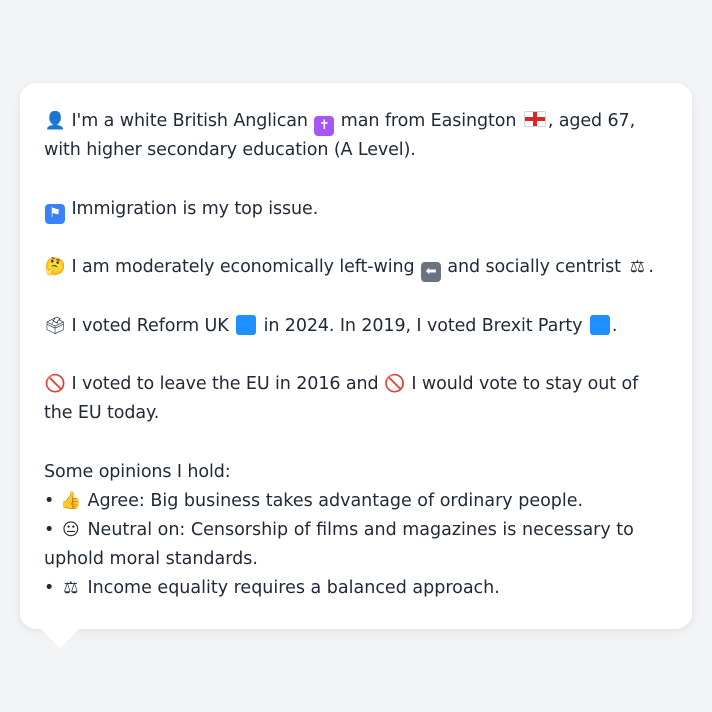  Describe the element at coordinates (60, 638) in the screenshot. I see `bubble-tail` at that location.